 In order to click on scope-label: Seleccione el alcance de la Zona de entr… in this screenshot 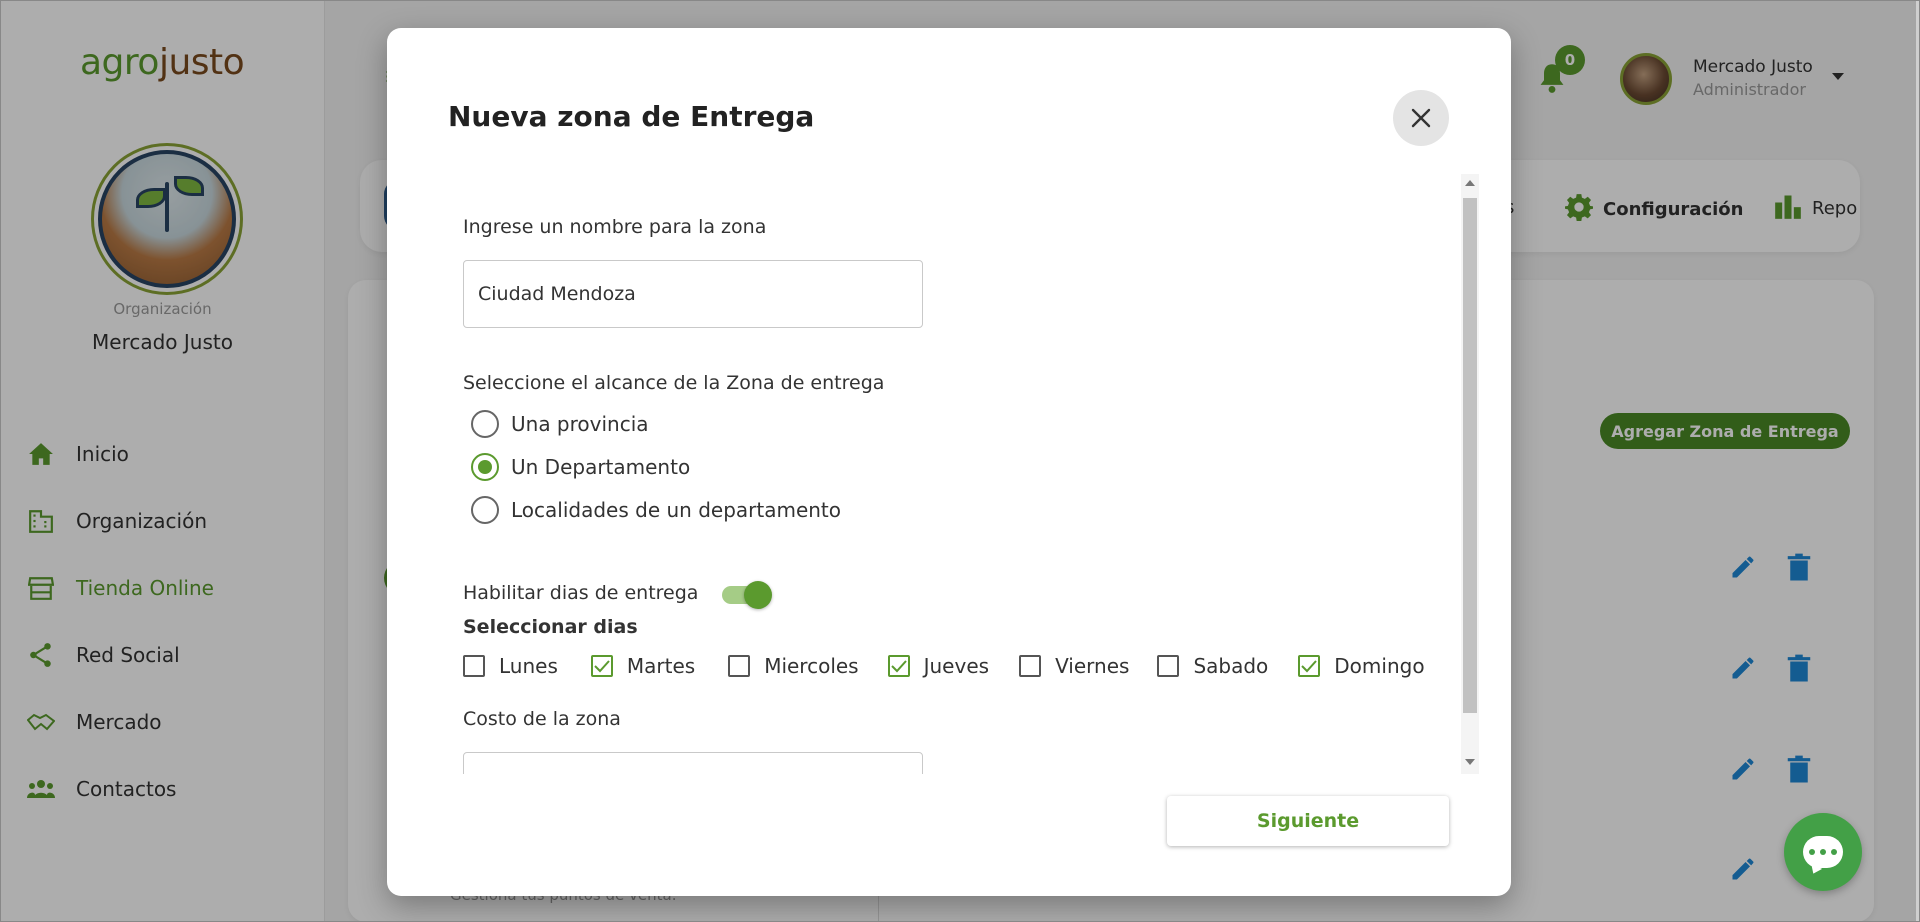, I will do `click(674, 383)`.